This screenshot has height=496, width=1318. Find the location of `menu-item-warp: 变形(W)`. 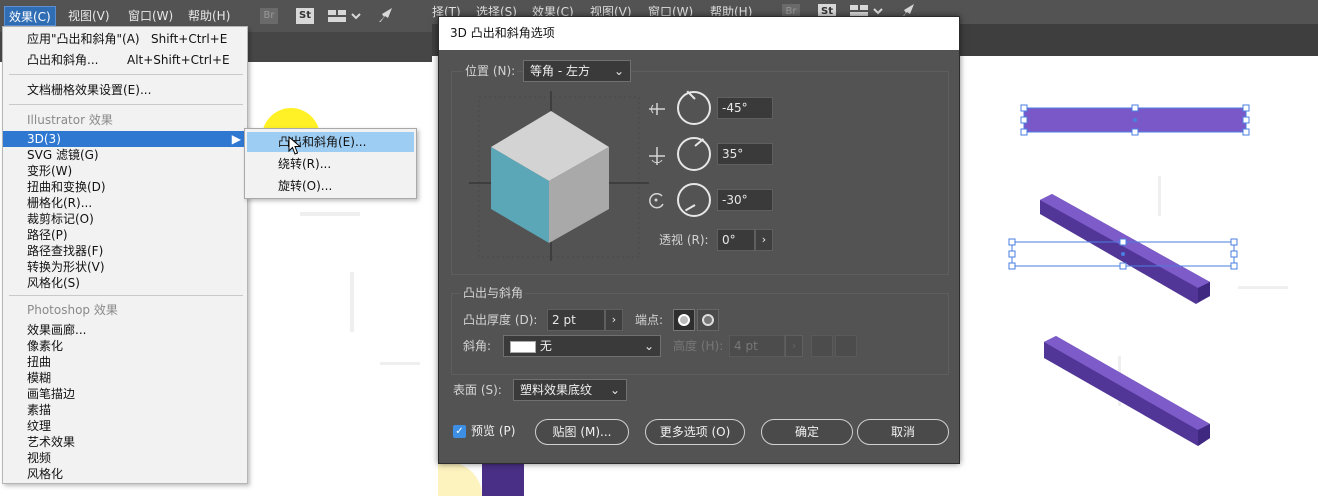

menu-item-warp: 变形(W) is located at coordinates (125, 171).